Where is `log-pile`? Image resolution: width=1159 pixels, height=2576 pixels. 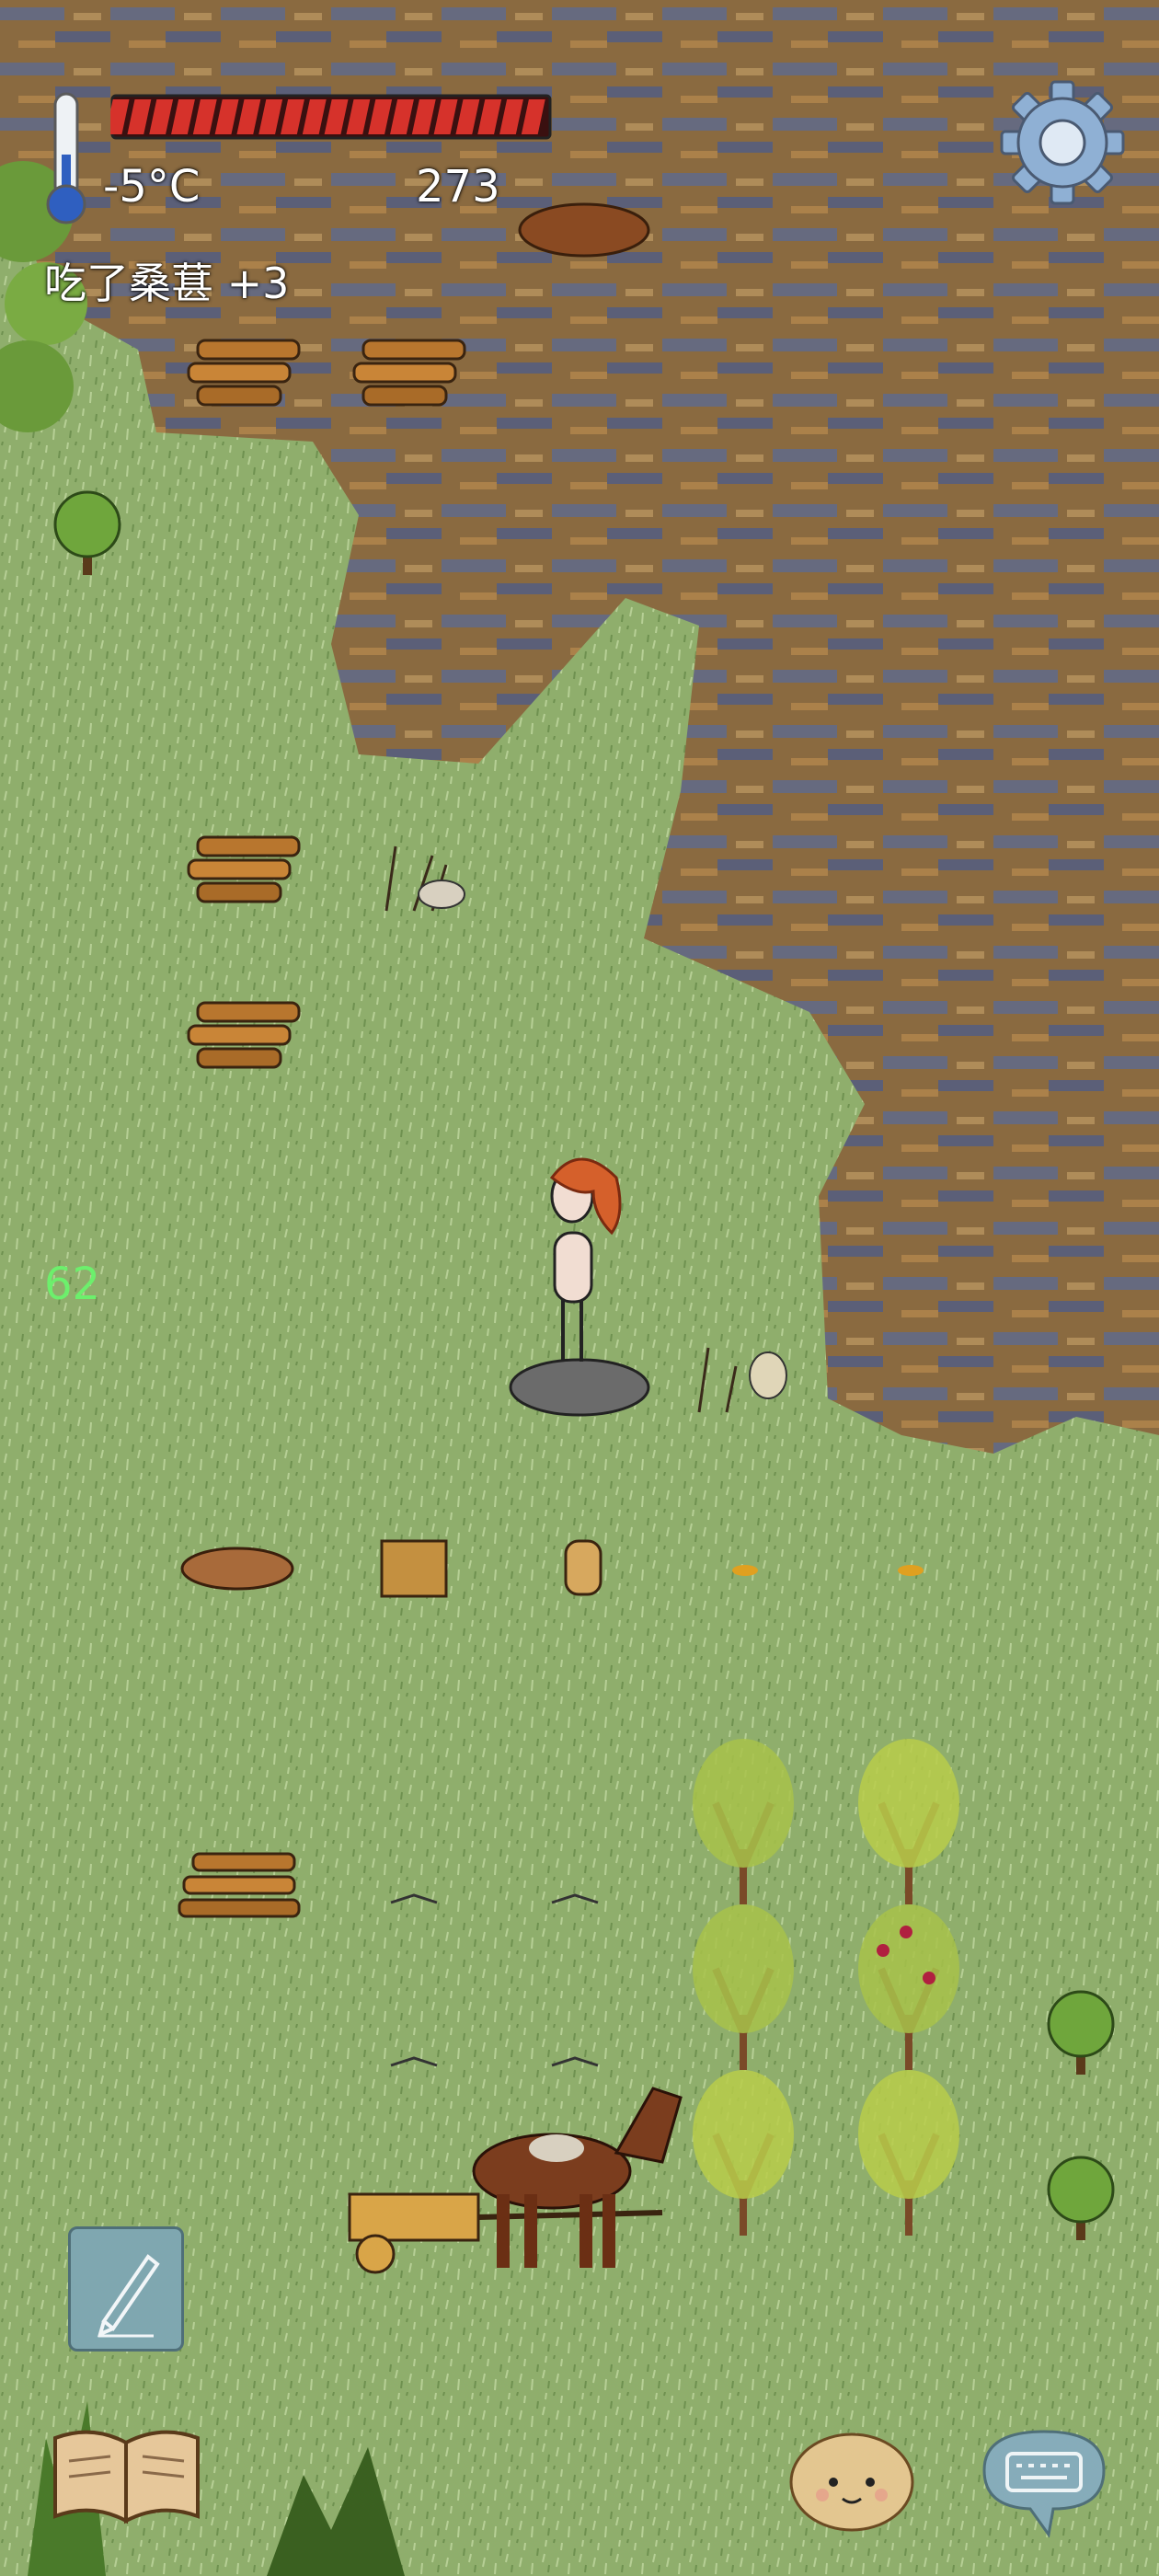 log-pile is located at coordinates (239, 1885).